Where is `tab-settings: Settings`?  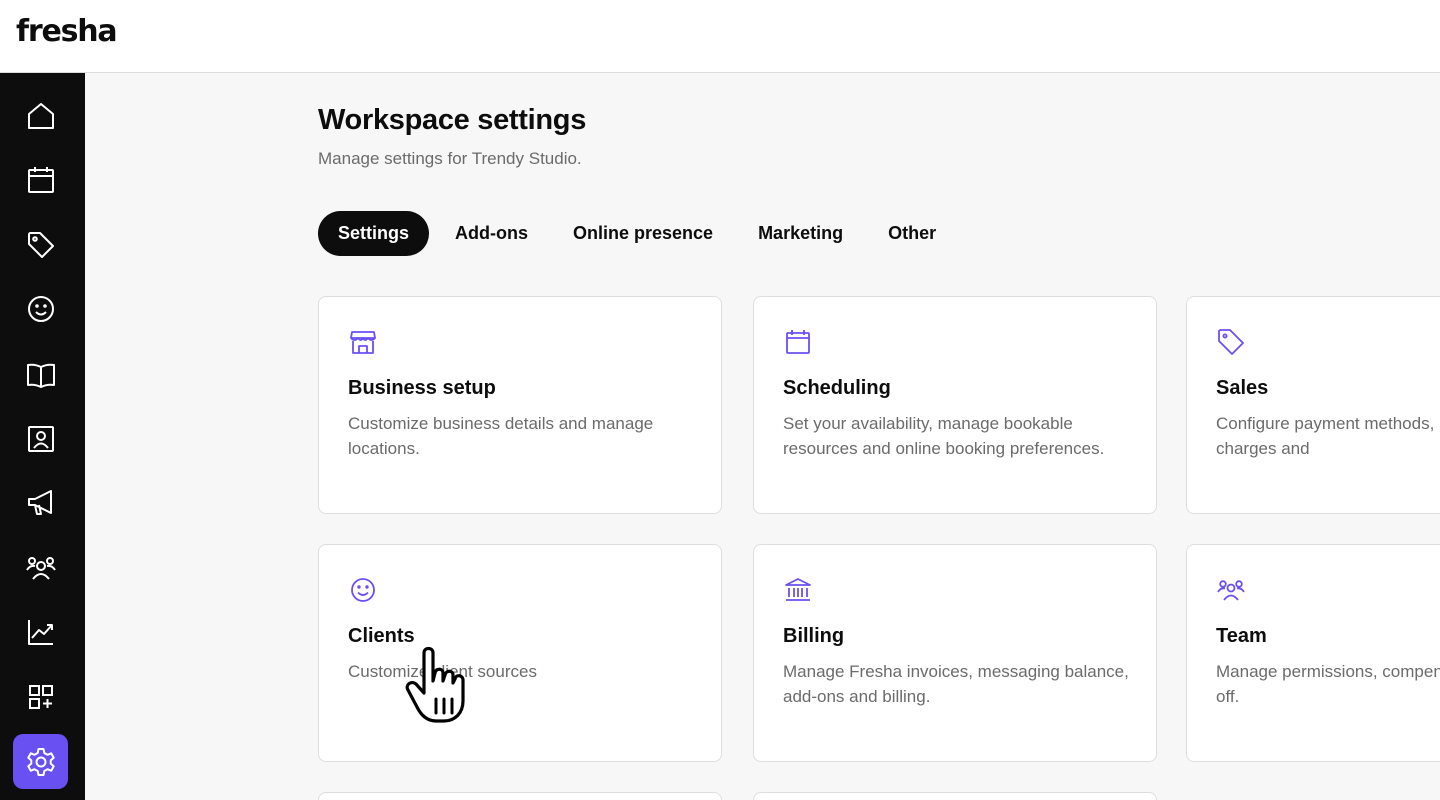 tab-settings: Settings is located at coordinates (374, 233).